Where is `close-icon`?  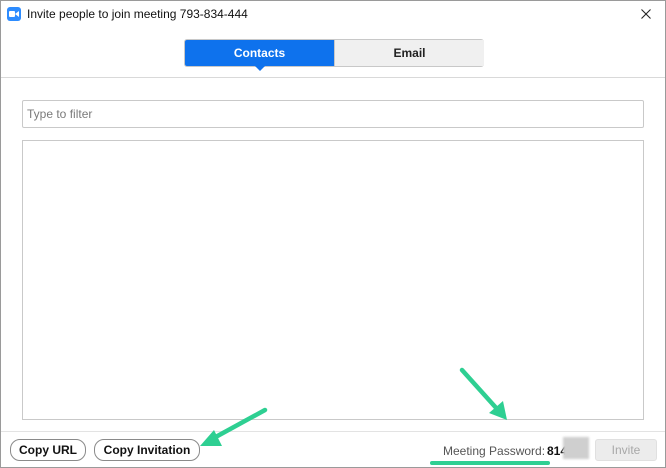
close-icon is located at coordinates (646, 14).